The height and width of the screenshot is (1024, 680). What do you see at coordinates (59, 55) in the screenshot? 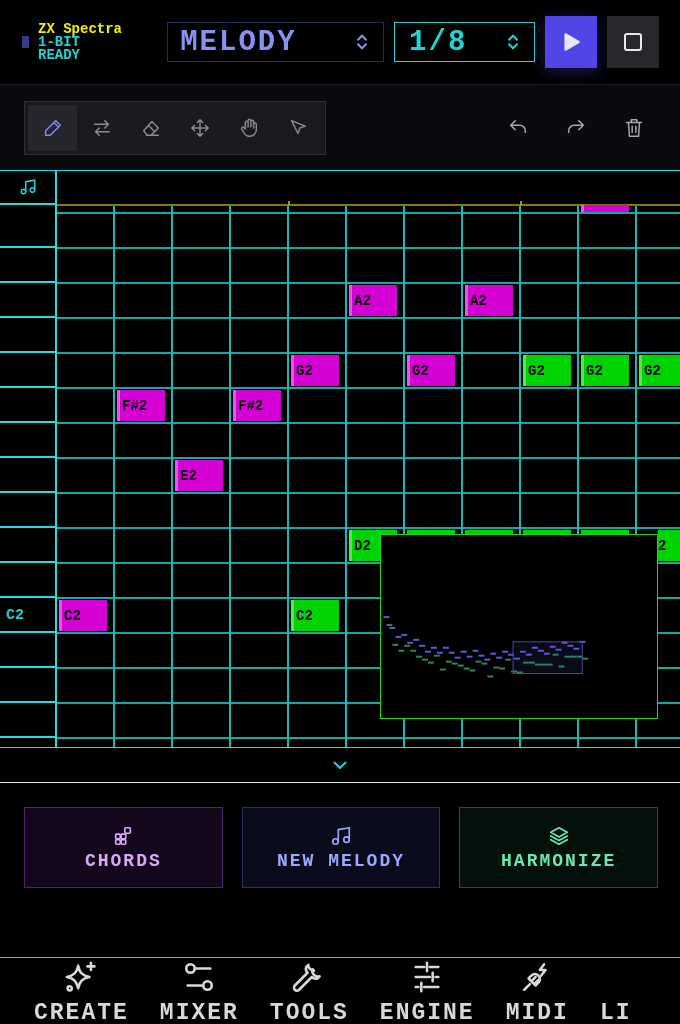
I see `status-label: READY` at bounding box center [59, 55].